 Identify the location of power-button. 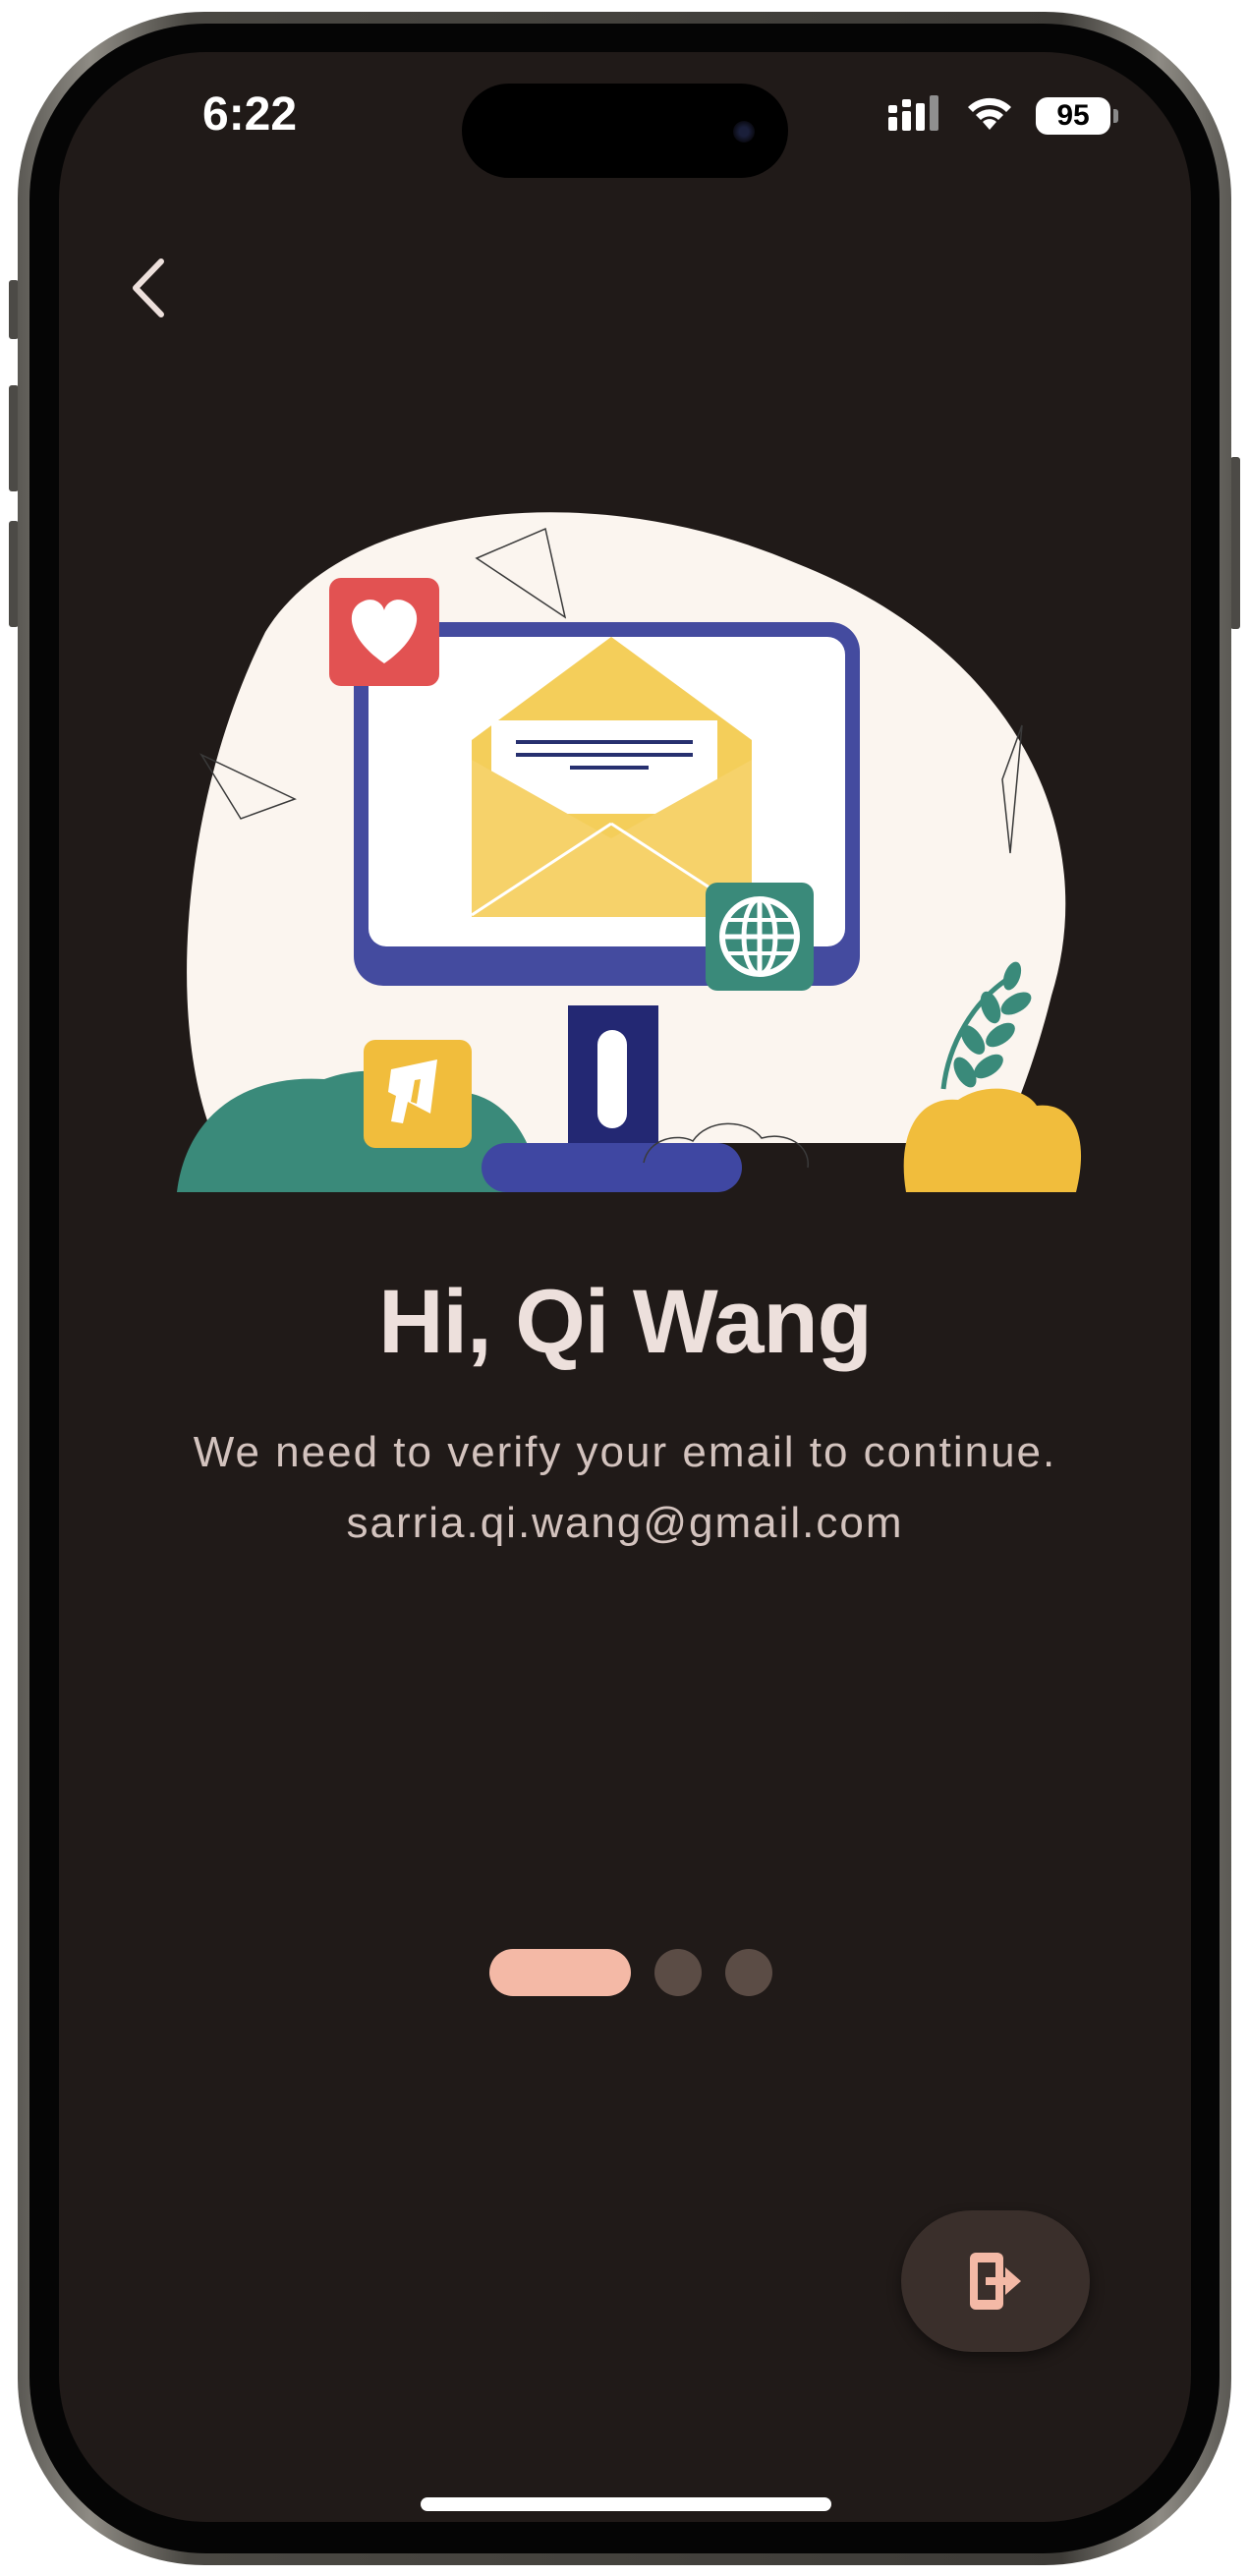
(1235, 543).